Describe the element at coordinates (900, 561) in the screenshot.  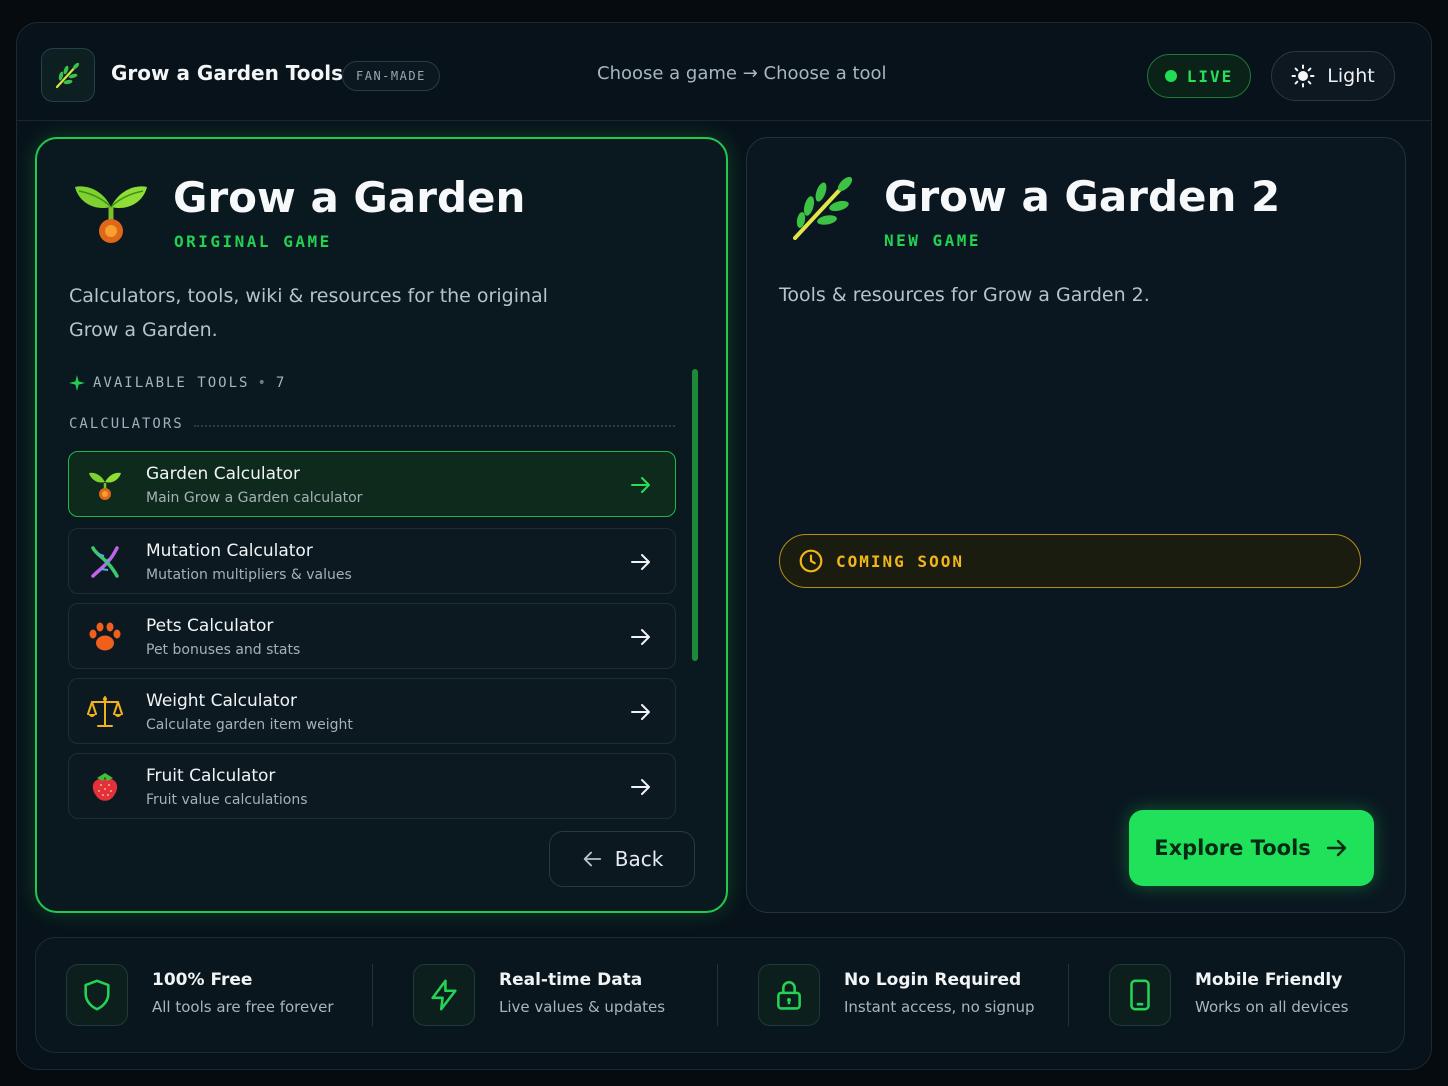
I see `coming-soon-label: COMING SOON` at that location.